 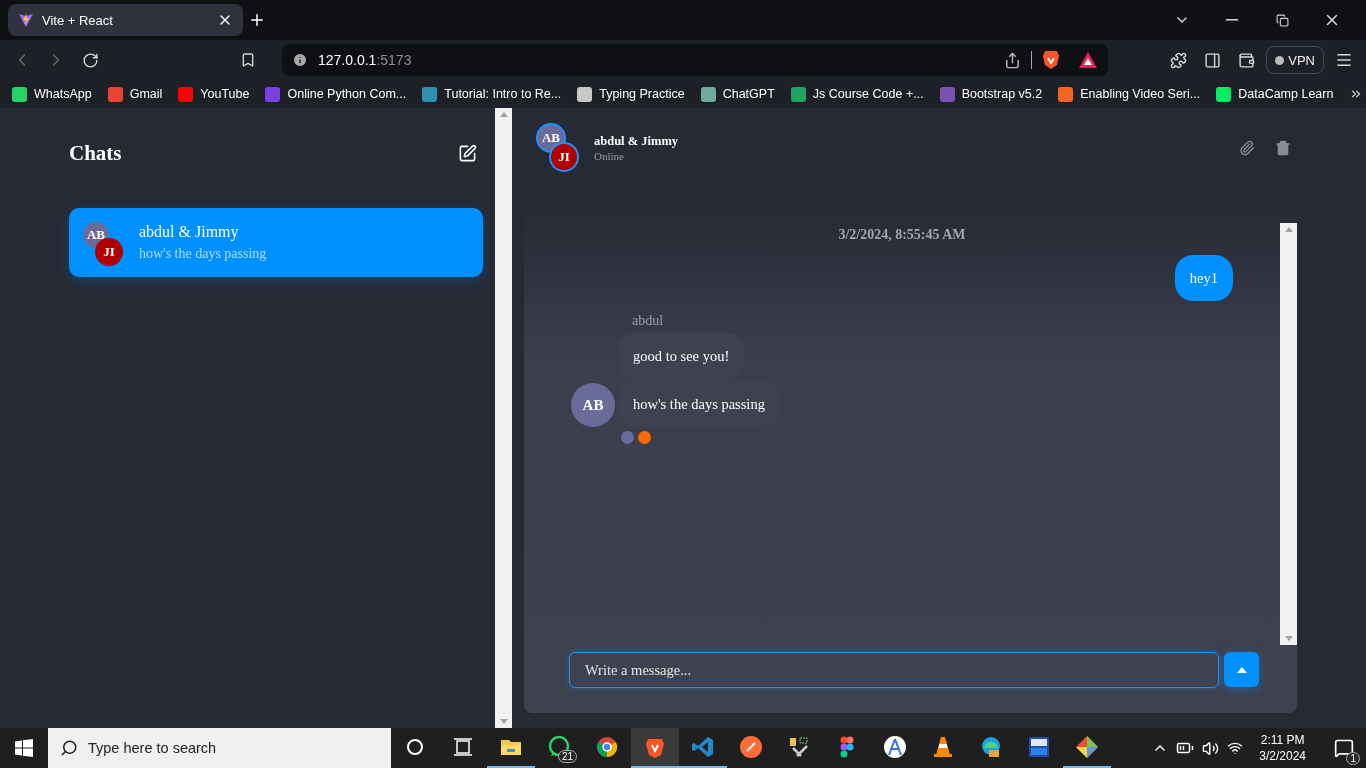 What do you see at coordinates (69, 748) in the screenshot?
I see `search-icon` at bounding box center [69, 748].